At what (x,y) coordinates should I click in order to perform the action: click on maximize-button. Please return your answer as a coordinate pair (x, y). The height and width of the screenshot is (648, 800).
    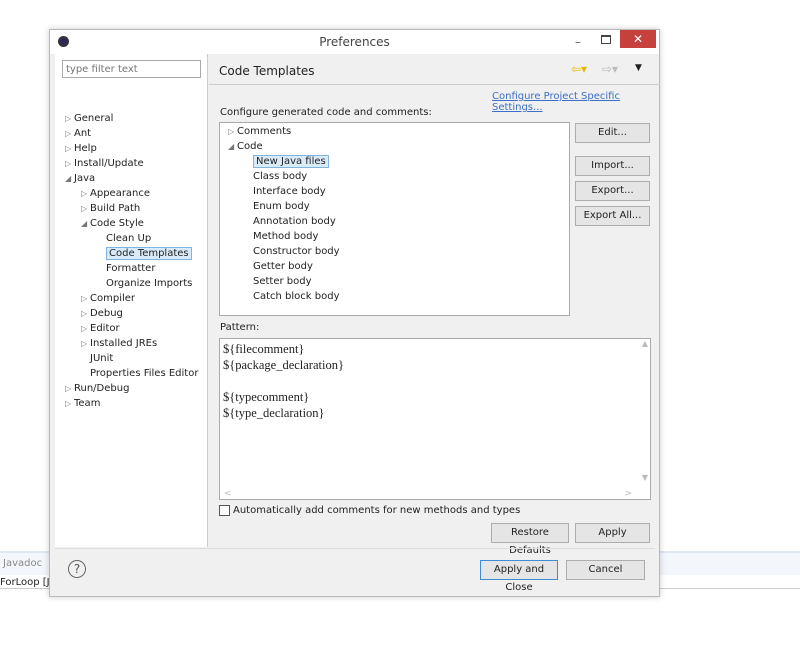
    Looking at the image, I should click on (606, 39).